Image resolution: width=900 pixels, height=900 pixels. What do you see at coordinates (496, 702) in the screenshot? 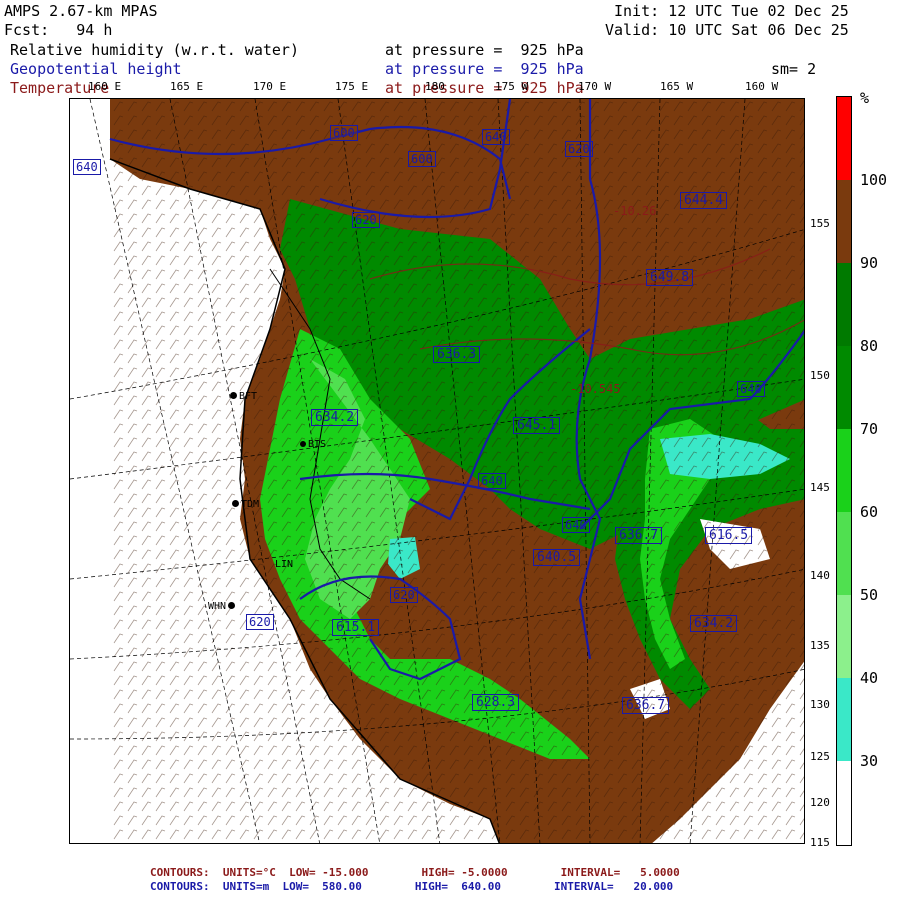
I see `high-center-label: 628.3` at bounding box center [496, 702].